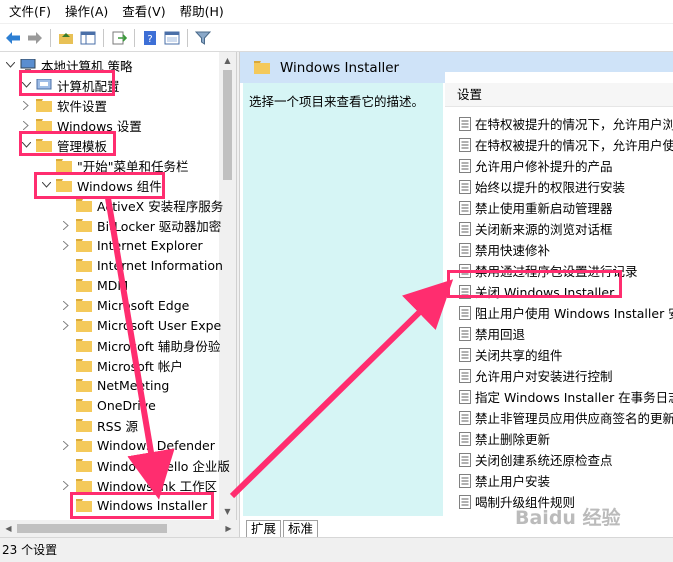 The image size is (673, 562). I want to click on help-icon: ?, so click(150, 38).